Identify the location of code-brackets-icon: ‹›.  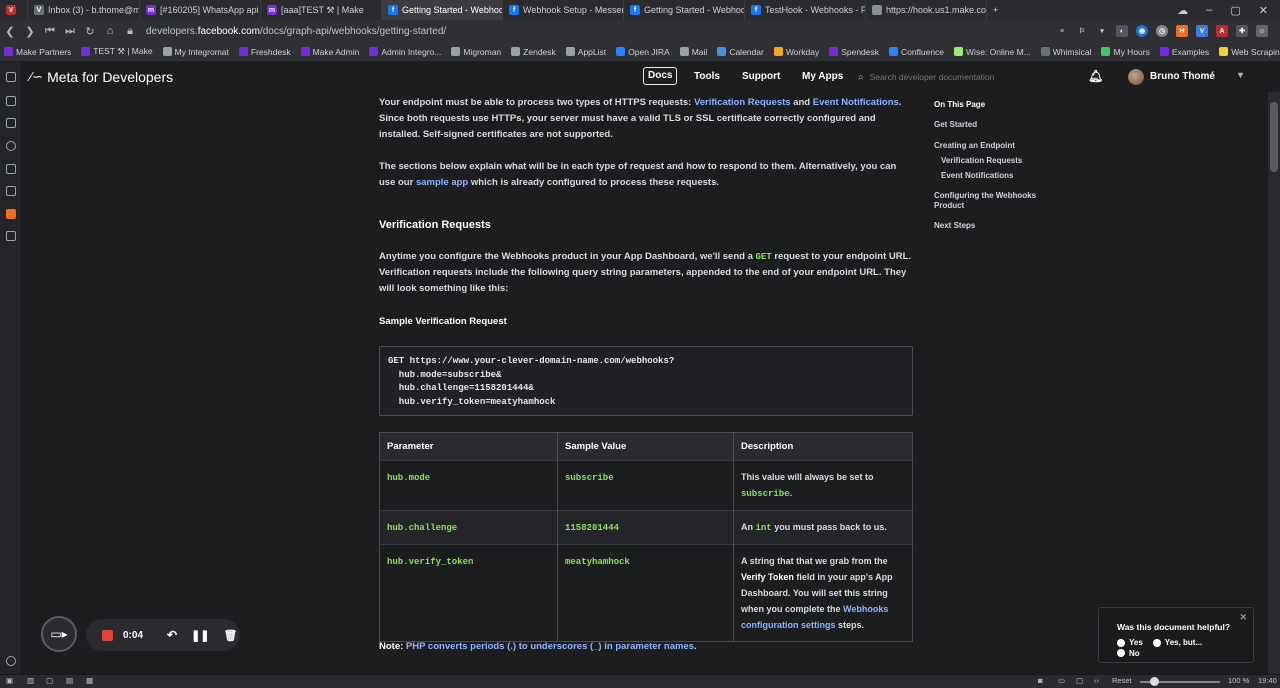
(1096, 680).